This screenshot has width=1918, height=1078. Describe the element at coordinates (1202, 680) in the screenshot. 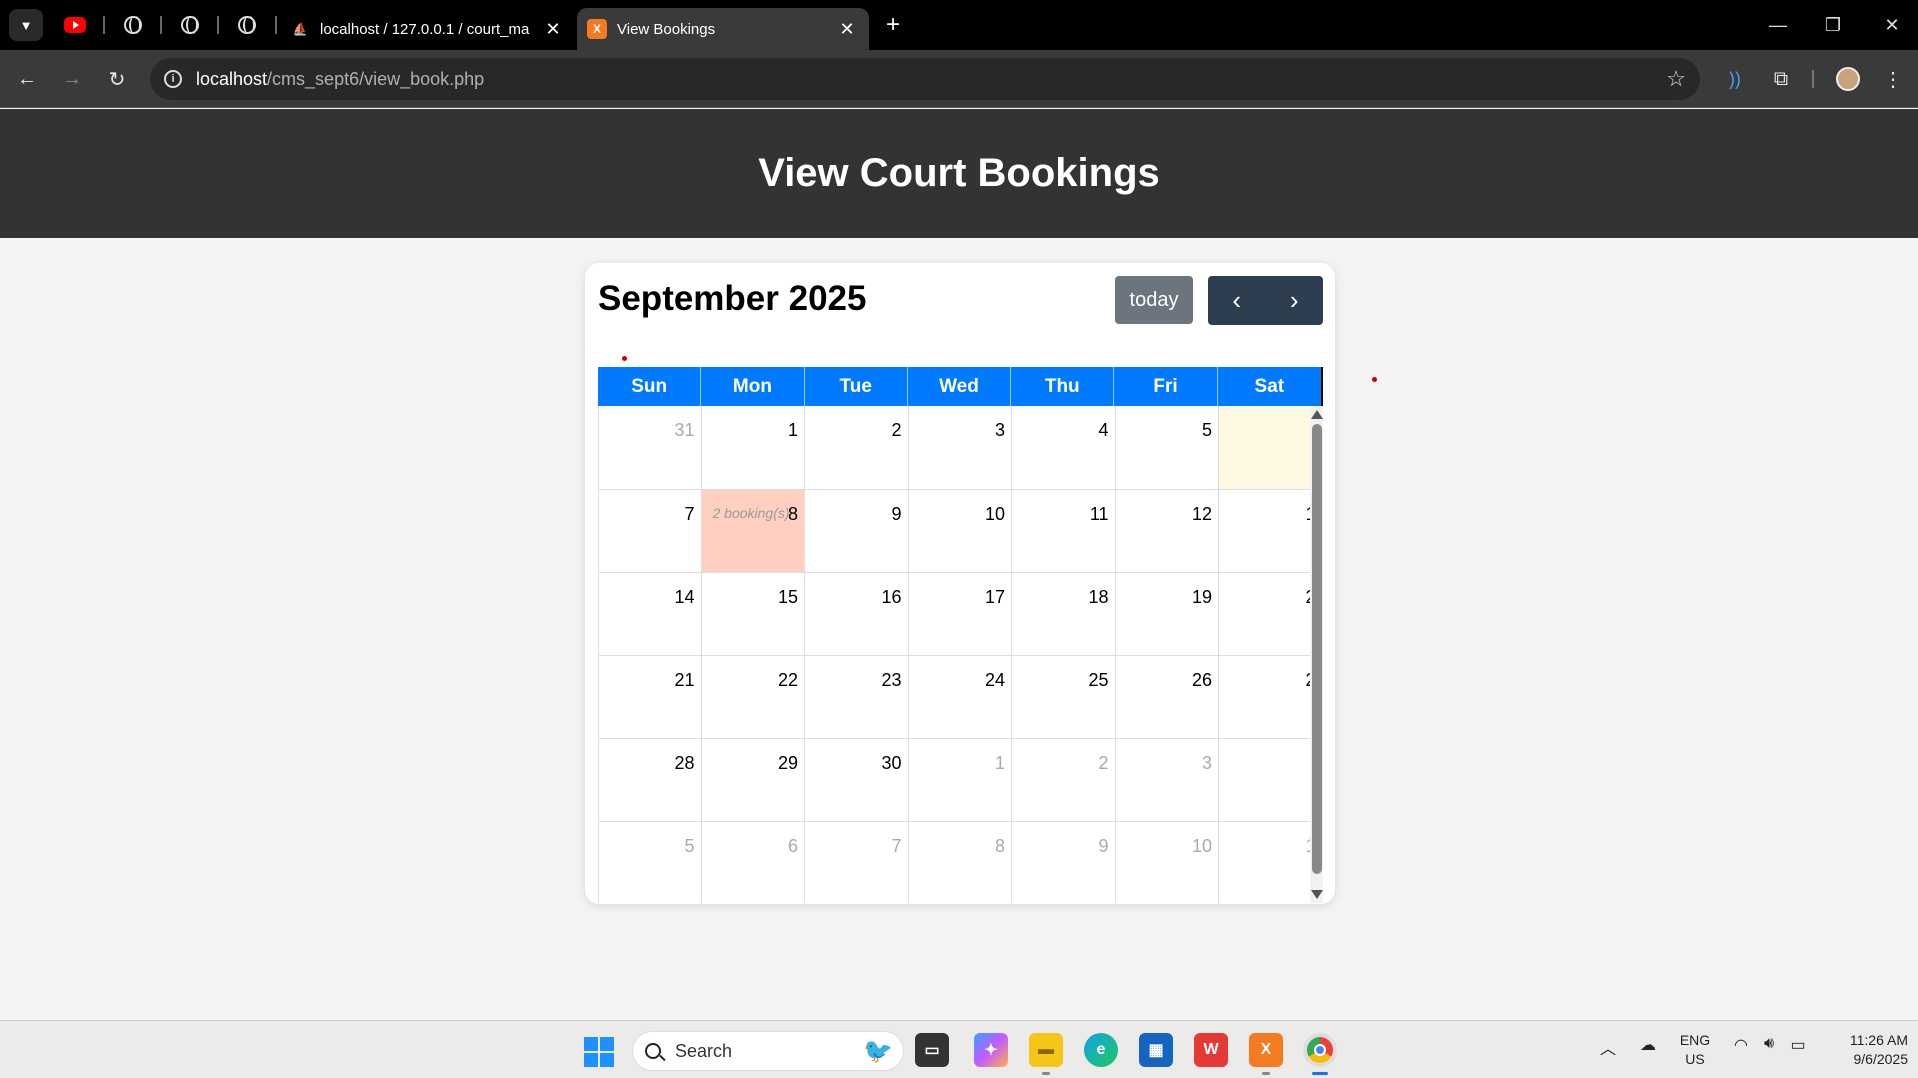

I see `day-number: 26` at that location.